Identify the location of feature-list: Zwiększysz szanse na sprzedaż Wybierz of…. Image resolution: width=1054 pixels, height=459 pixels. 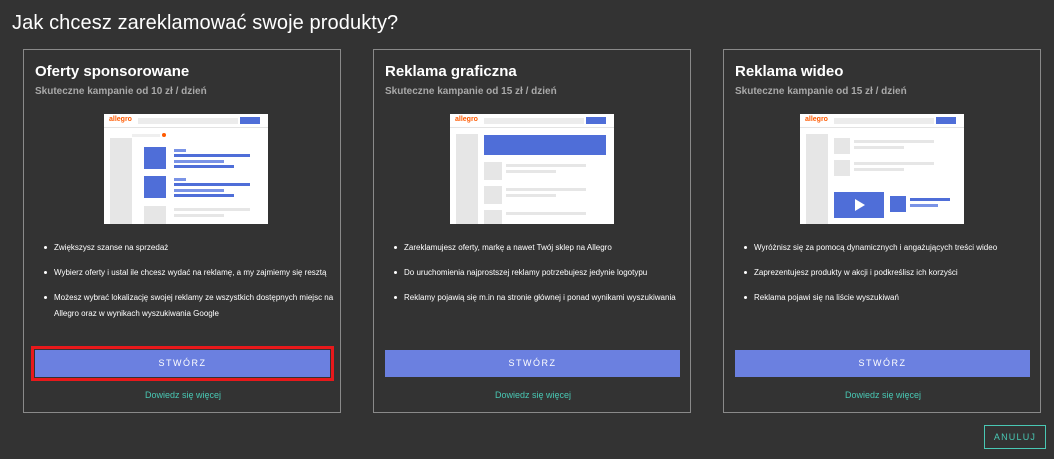
(189, 285).